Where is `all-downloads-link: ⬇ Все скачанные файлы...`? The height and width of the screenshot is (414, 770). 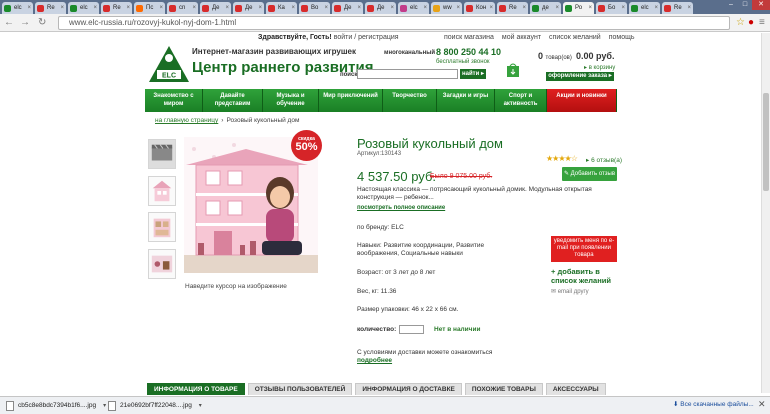 all-downloads-link: ⬇ Все скачанные файлы... is located at coordinates (713, 404).